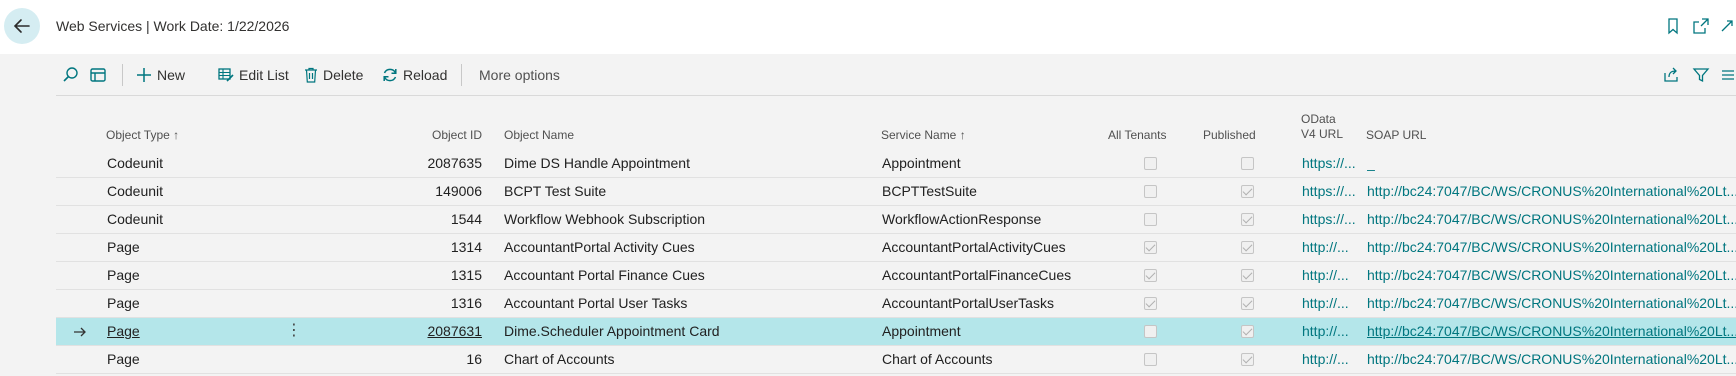  I want to click on cell-service-name: AccountantPortalFinanceCues, so click(987, 275).